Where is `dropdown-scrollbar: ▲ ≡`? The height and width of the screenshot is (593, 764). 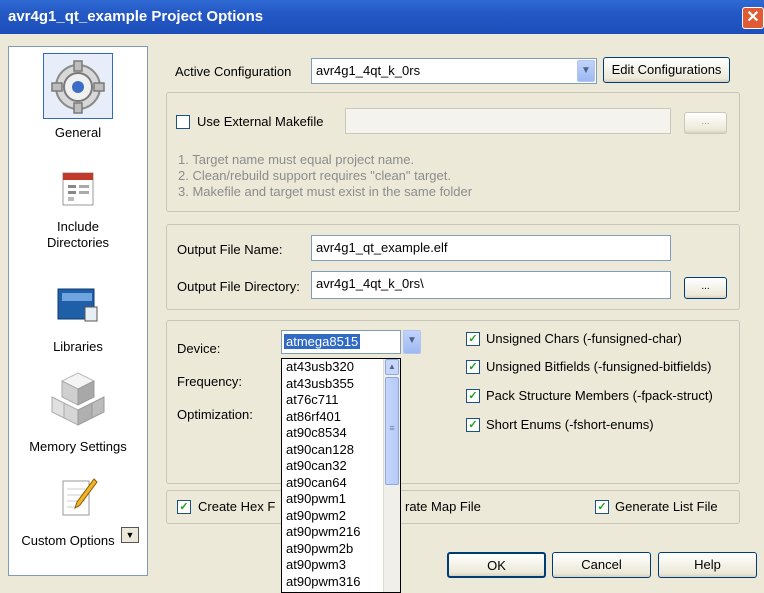 dropdown-scrollbar: ▲ ≡ is located at coordinates (391, 475).